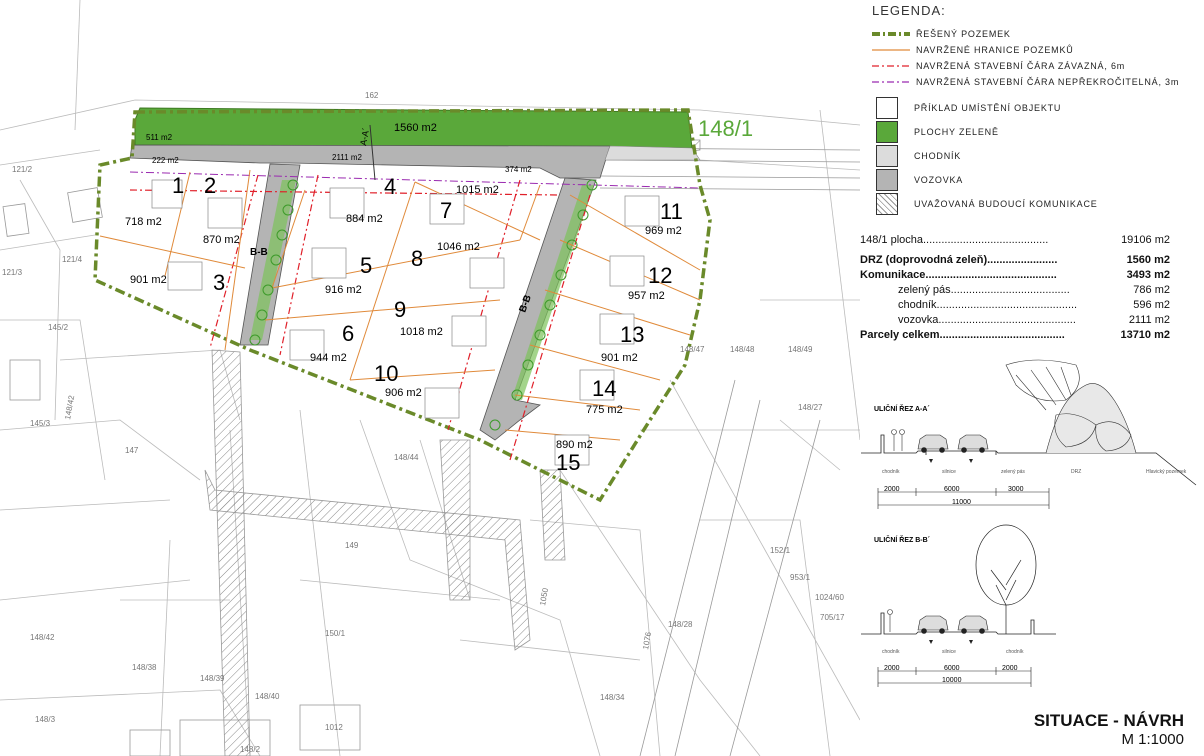  I want to click on sidewalk-main, so click(652, 153).